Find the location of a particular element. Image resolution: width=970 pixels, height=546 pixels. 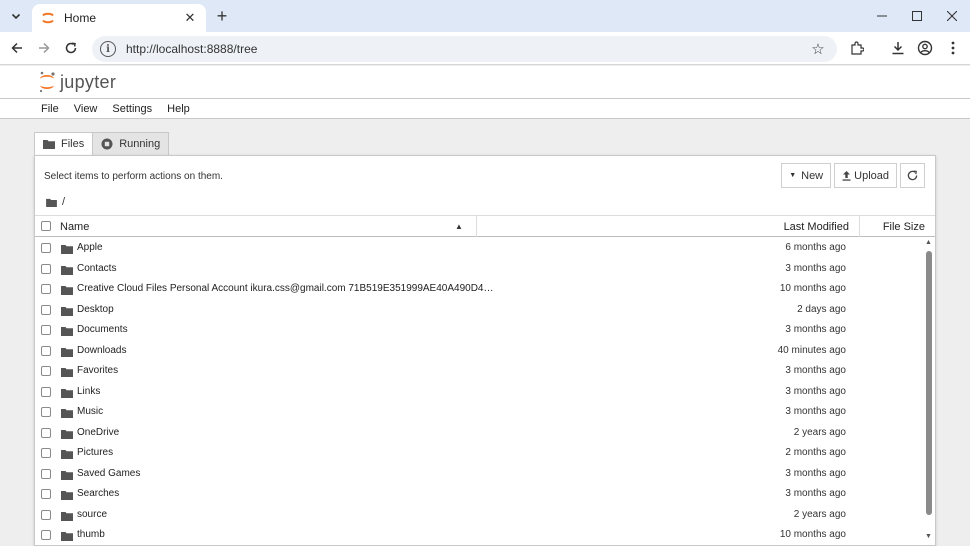

item-last-modified: 2 days ago is located at coordinates (821, 309).